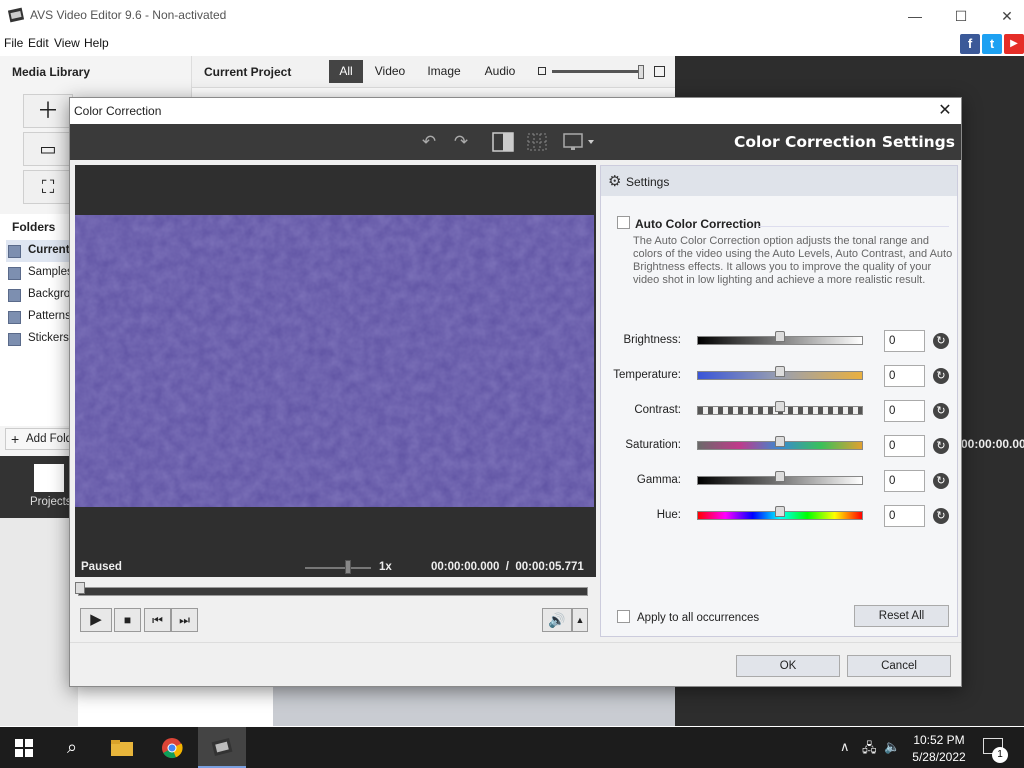 This screenshot has width=1024, height=768. What do you see at coordinates (38, 43) in the screenshot?
I see `menu-edit: Edit` at bounding box center [38, 43].